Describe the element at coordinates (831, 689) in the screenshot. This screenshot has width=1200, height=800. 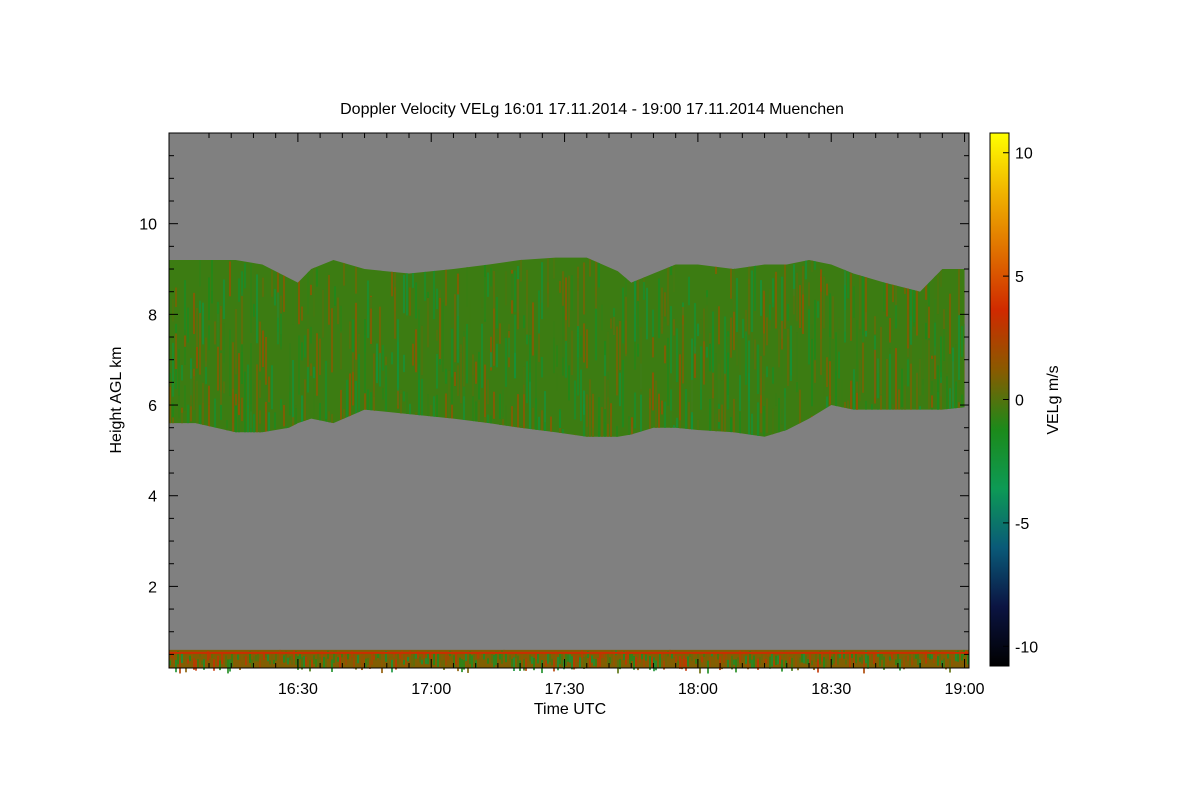
I see `x-tick-label: 18:30` at that location.